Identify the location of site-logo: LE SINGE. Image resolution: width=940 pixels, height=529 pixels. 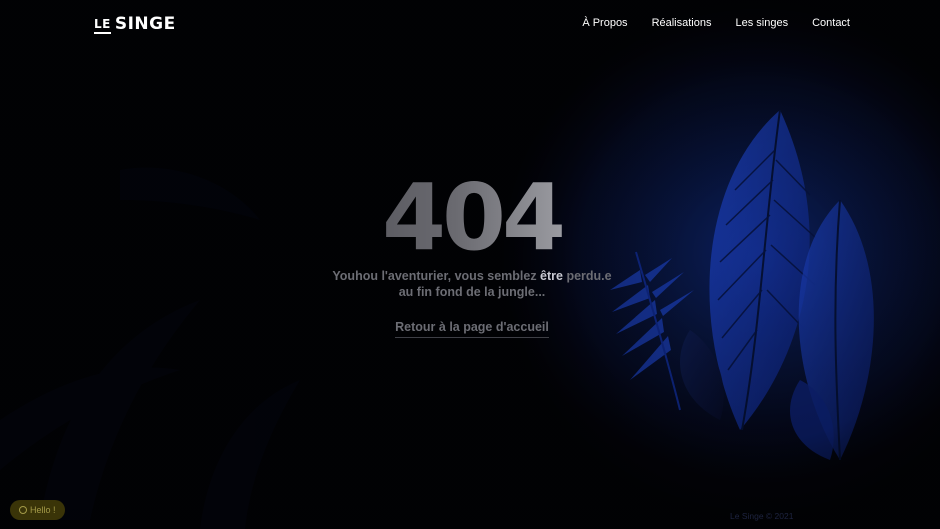
(135, 24).